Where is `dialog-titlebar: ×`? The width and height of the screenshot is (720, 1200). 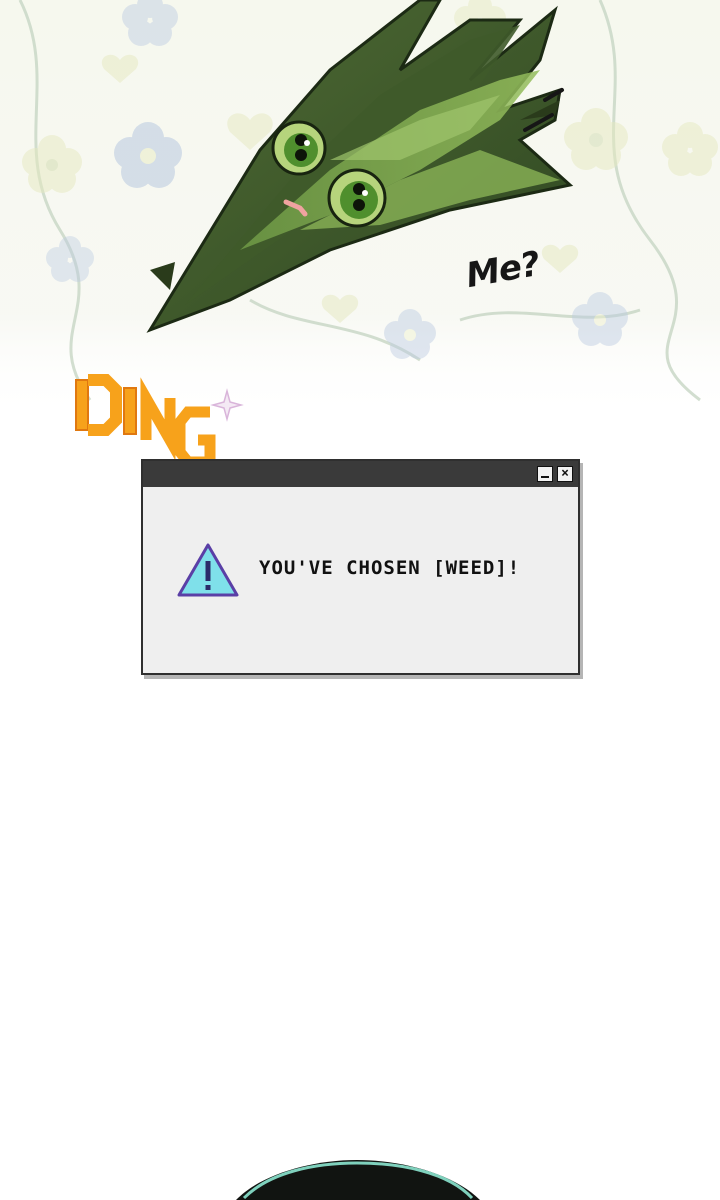
dialog-titlebar: × is located at coordinates (360, 474).